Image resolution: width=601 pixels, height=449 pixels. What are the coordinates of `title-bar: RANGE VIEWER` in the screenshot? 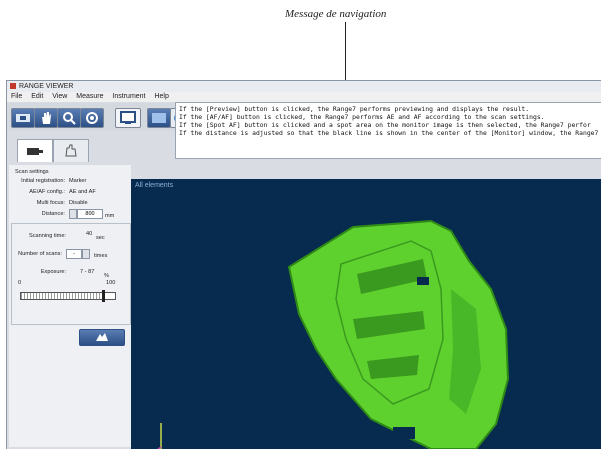 It's located at (304, 86).